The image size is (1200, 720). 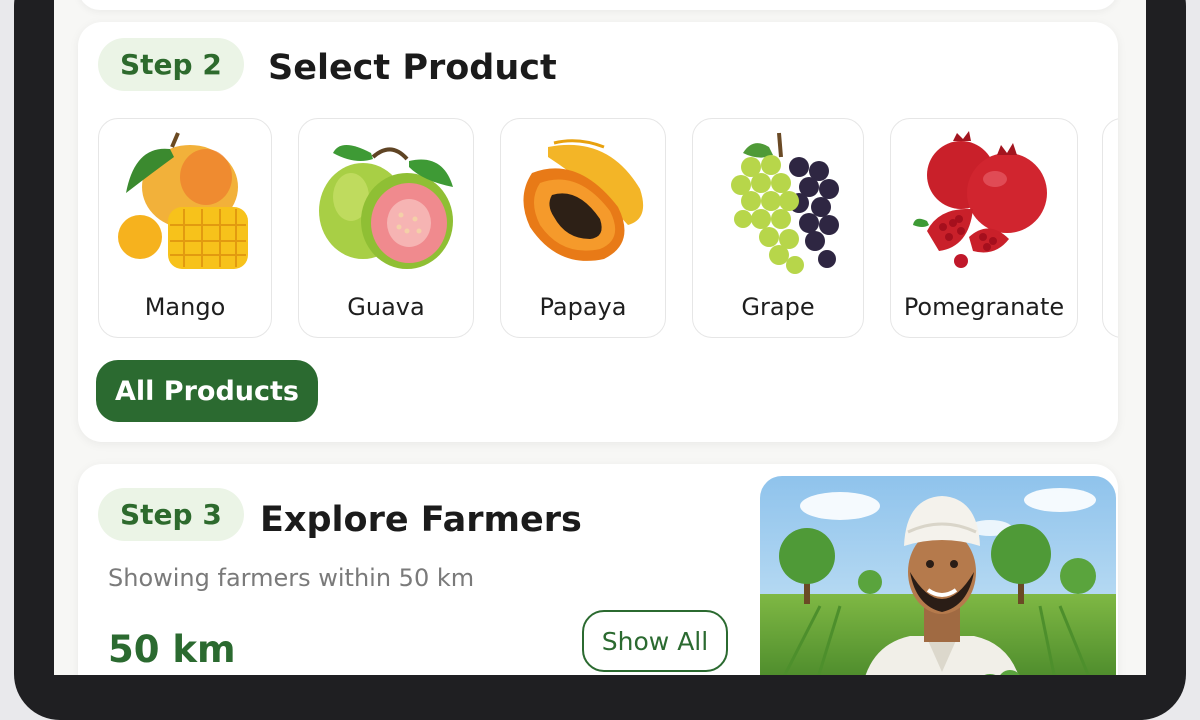 I want to click on guava-icon, so click(x=386, y=207).